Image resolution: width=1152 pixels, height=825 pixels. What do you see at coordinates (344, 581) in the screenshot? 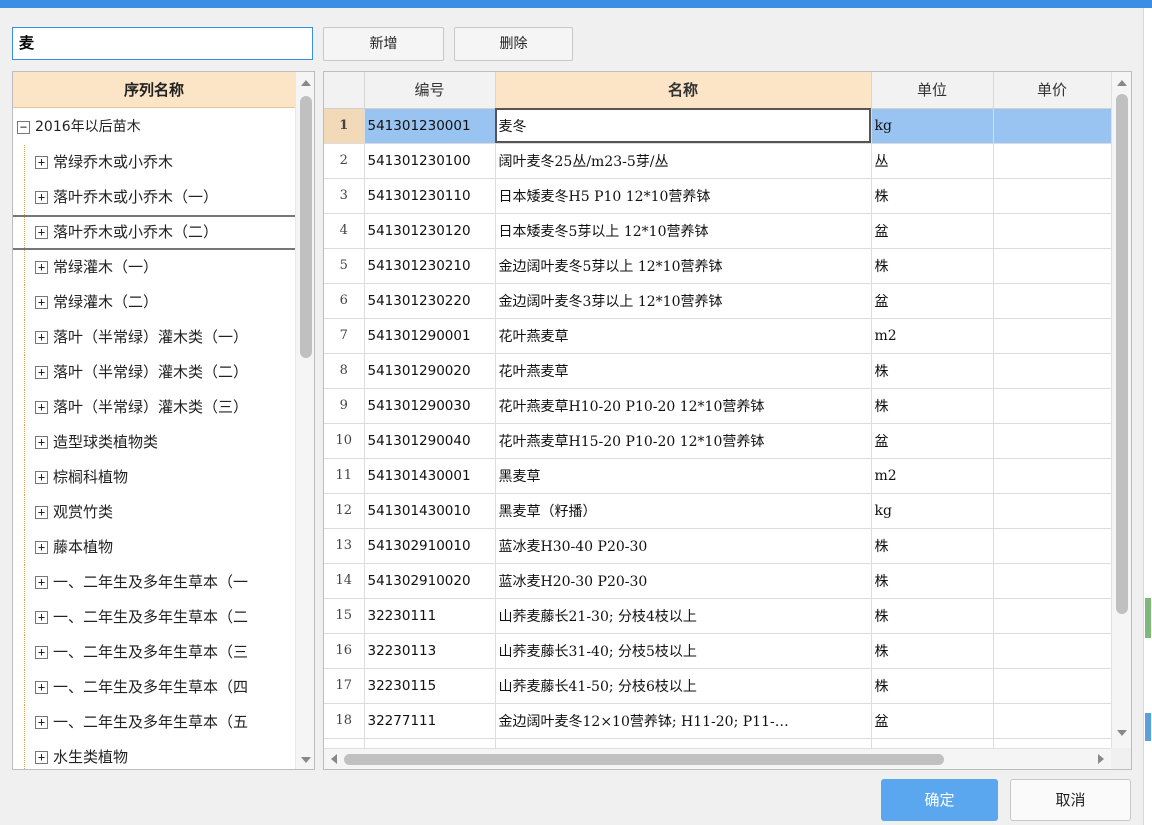
I see `row-number-cell: 14` at bounding box center [344, 581].